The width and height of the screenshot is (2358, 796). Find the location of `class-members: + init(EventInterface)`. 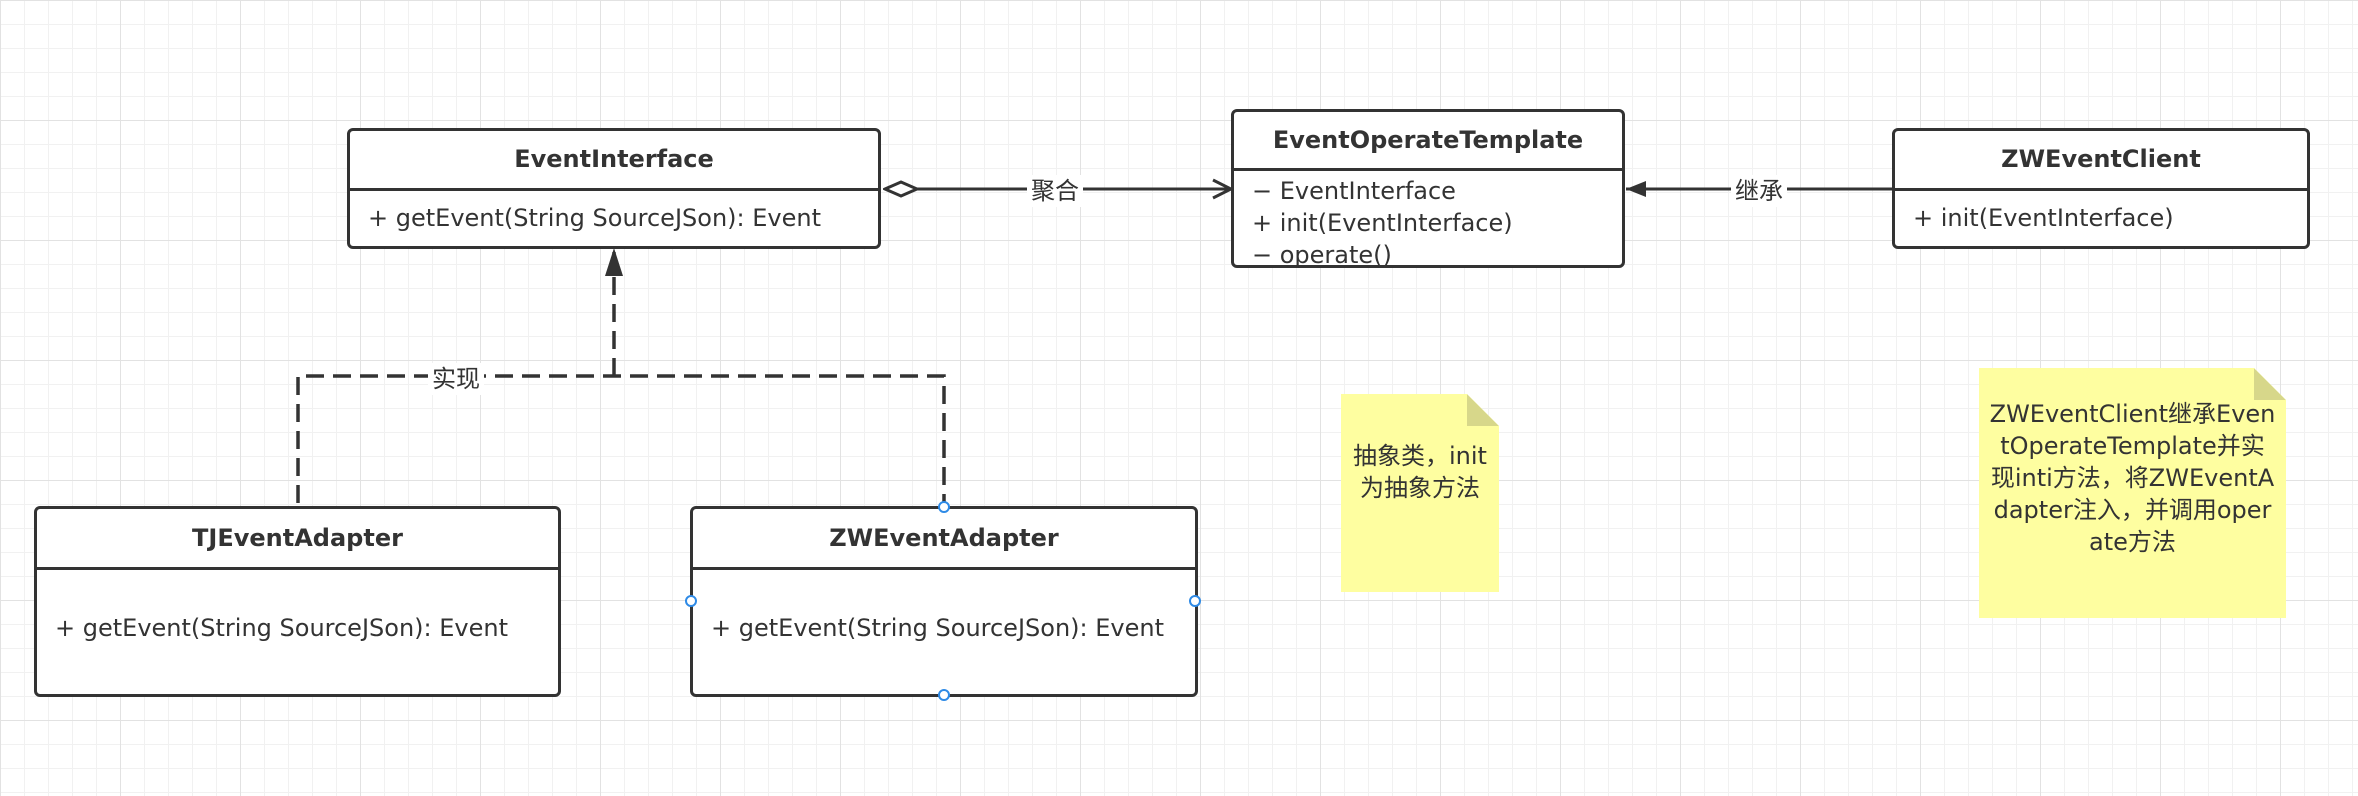

class-members: + init(EventInterface) is located at coordinates (2101, 213).